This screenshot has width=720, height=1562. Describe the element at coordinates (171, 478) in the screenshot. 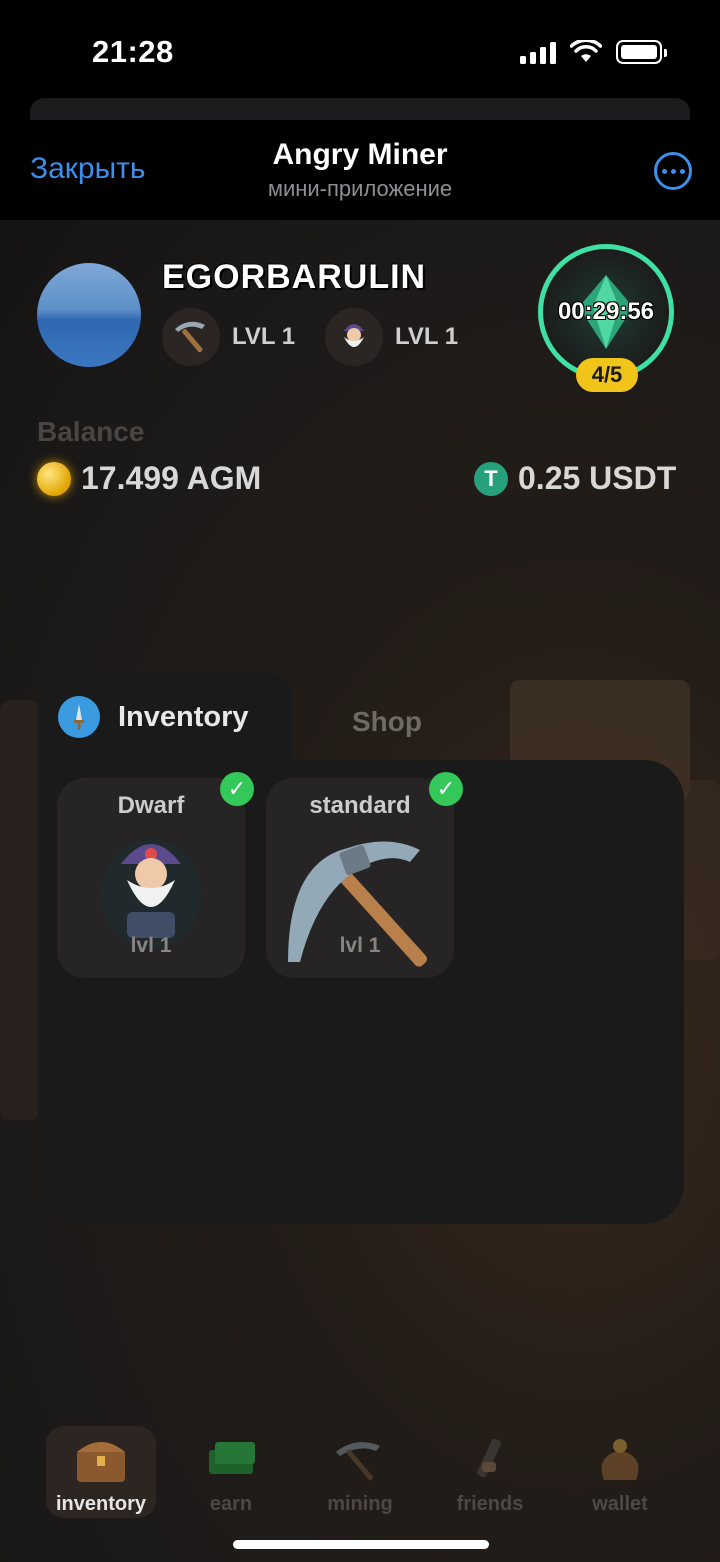

I see `agm-value: 17.499 AGM` at that location.